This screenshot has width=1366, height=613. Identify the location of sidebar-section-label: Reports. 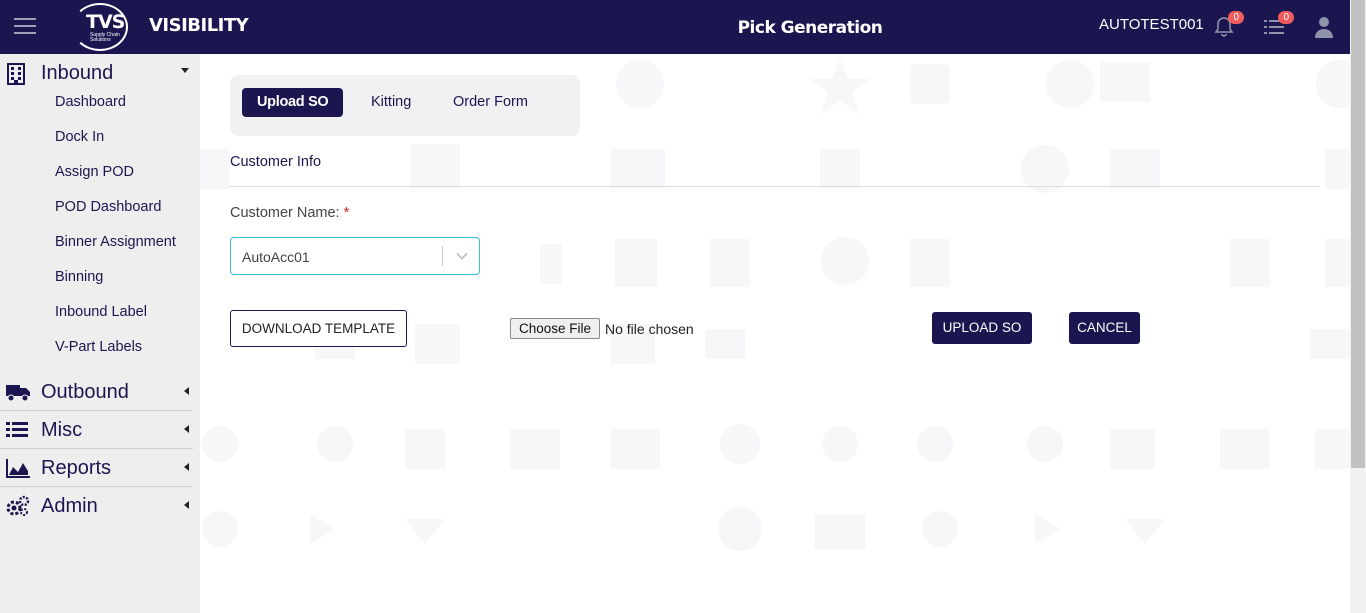
(76, 468).